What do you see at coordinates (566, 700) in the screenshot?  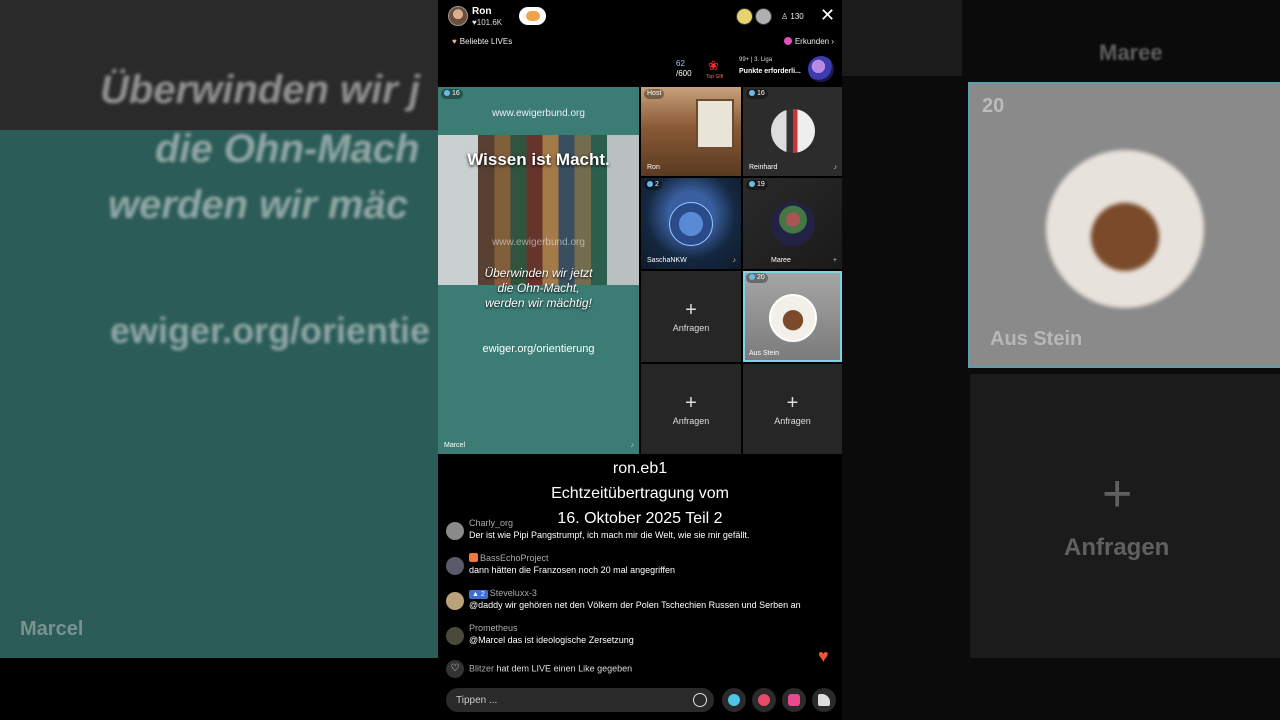 I see `comment-input` at bounding box center [566, 700].